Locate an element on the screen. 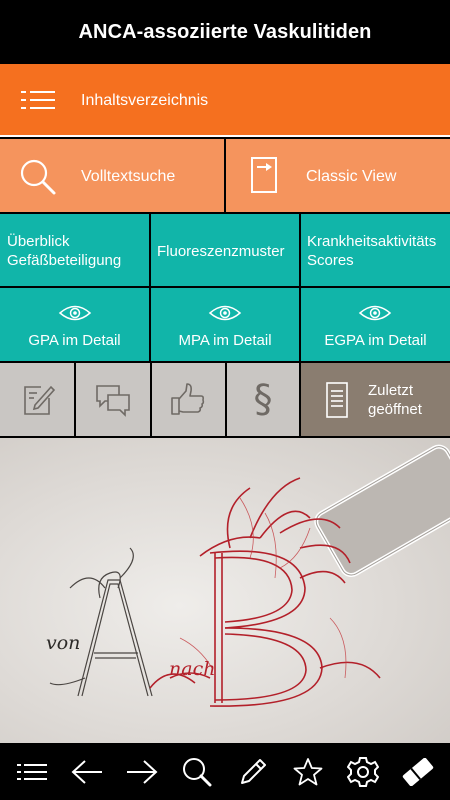 The width and height of the screenshot is (450, 800). contents-label: Inhaltsverzeichnis is located at coordinates (145, 100).